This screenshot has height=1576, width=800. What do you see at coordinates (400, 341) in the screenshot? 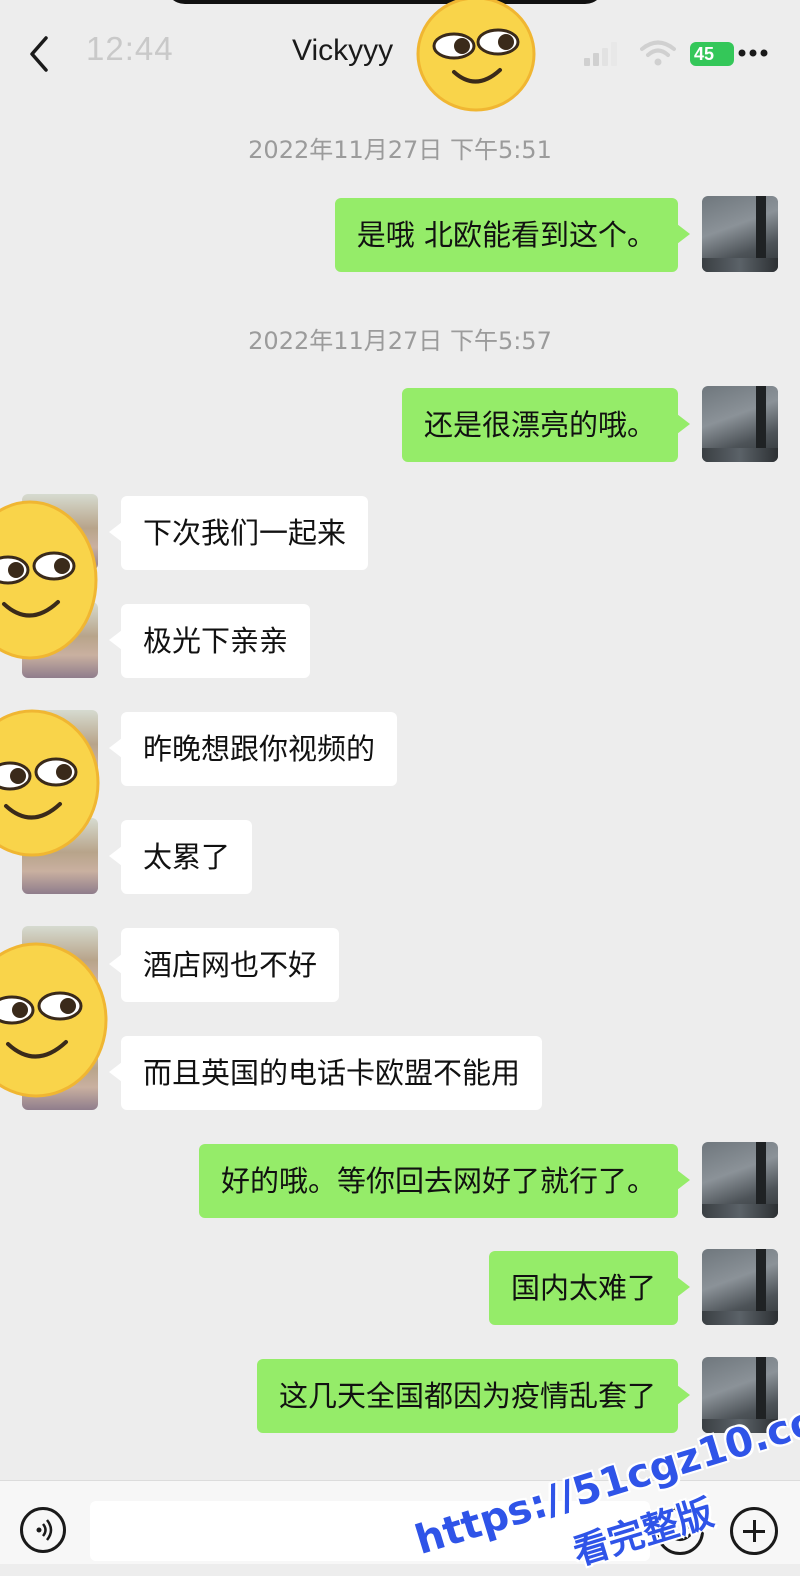
I see `message-timestamp: 2022年11月27日 下午5:57` at bounding box center [400, 341].